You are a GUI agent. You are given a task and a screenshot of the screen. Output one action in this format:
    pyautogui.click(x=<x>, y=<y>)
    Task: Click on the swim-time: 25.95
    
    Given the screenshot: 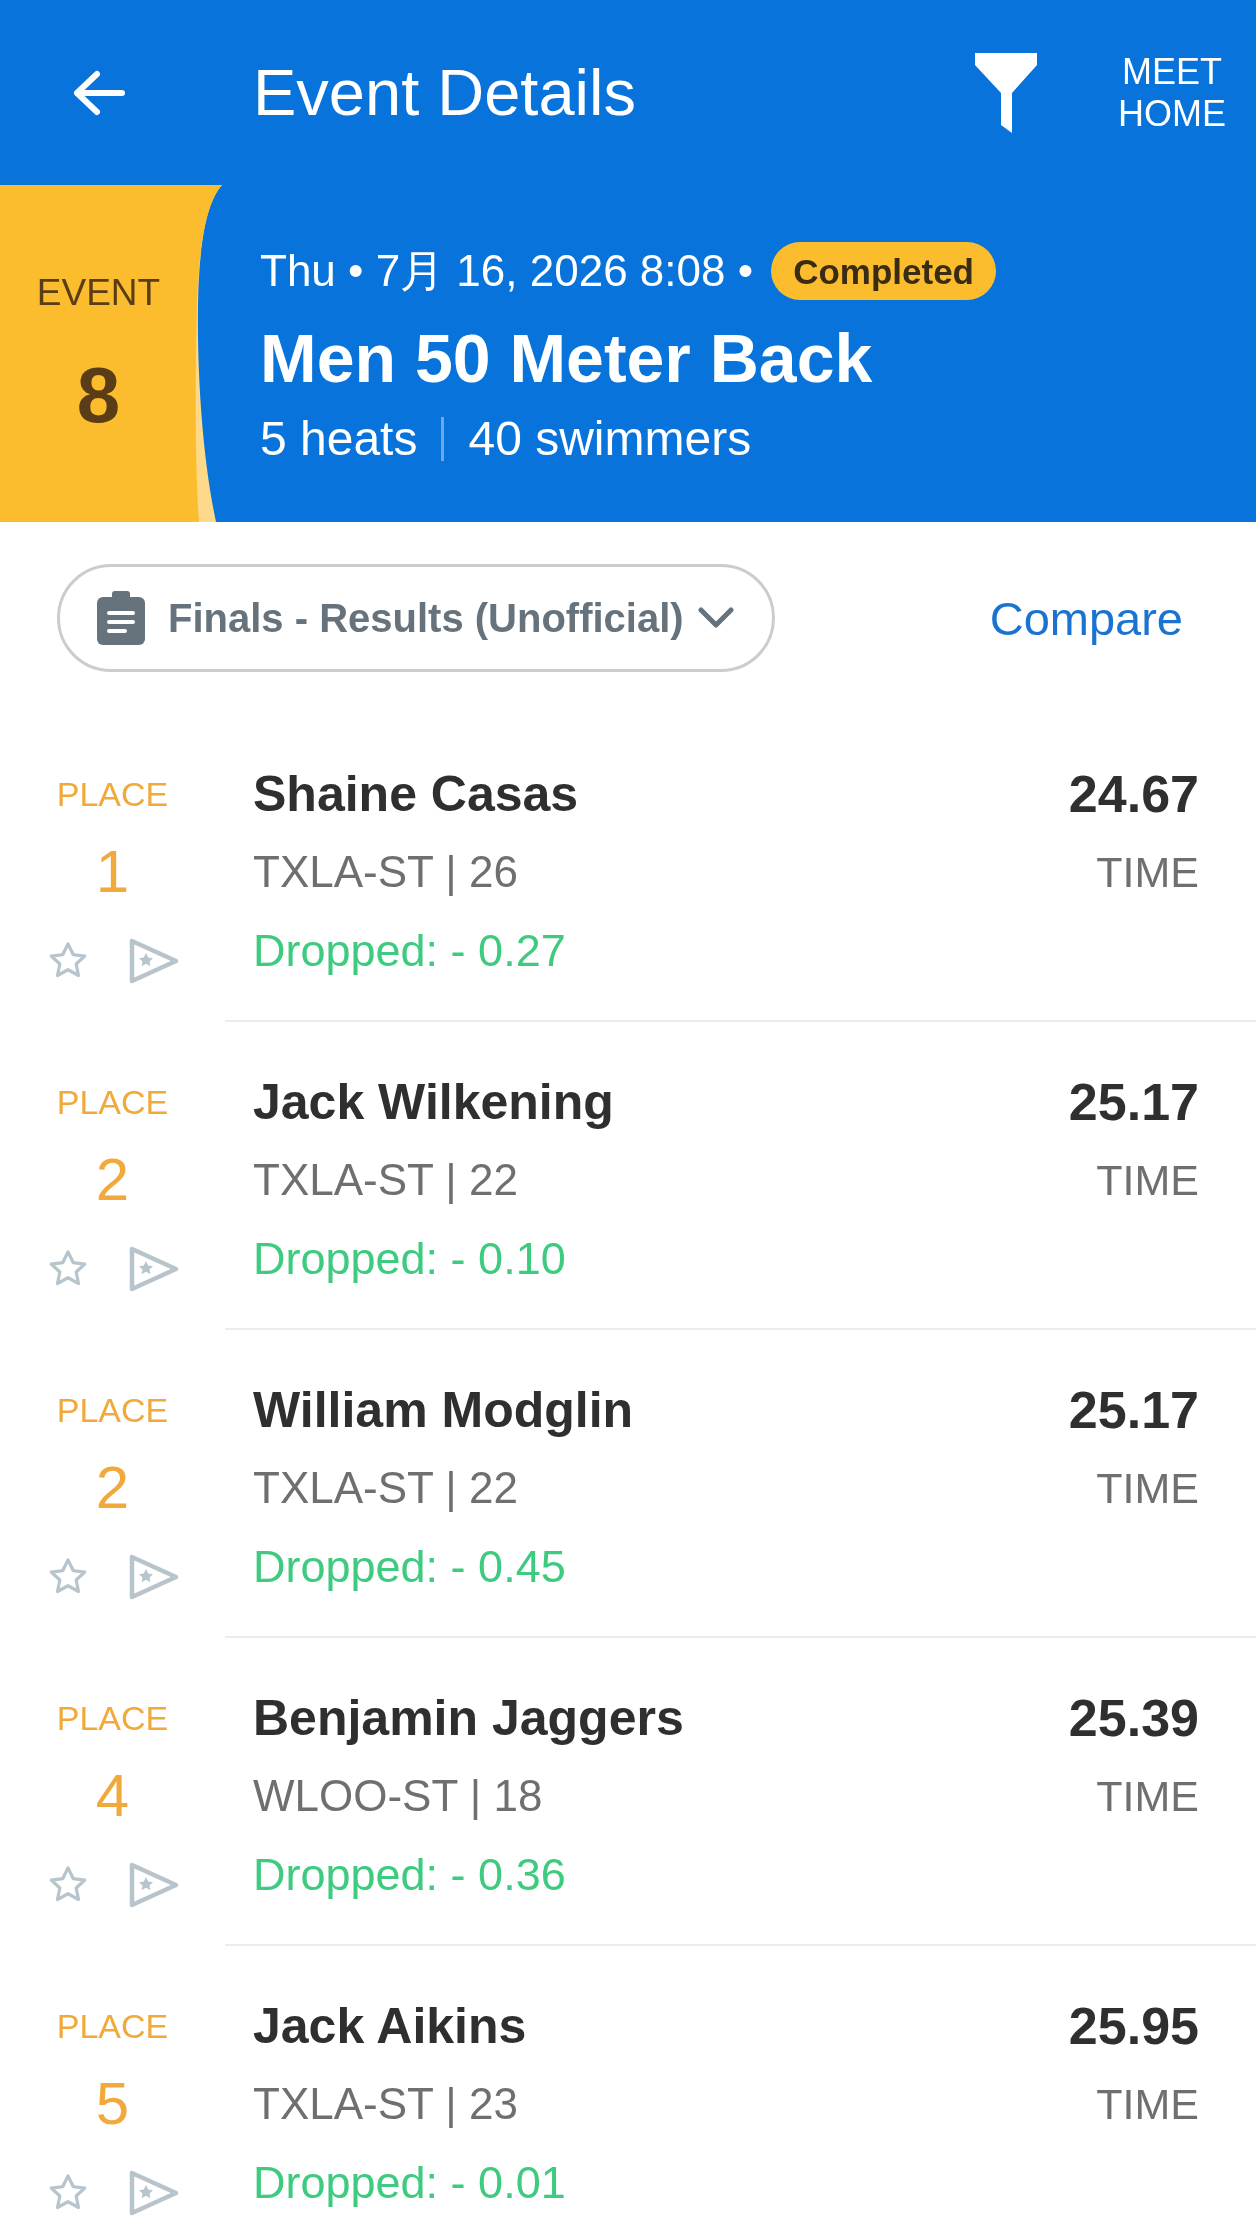 What is the action you would take?
    pyautogui.click(x=1133, y=2026)
    